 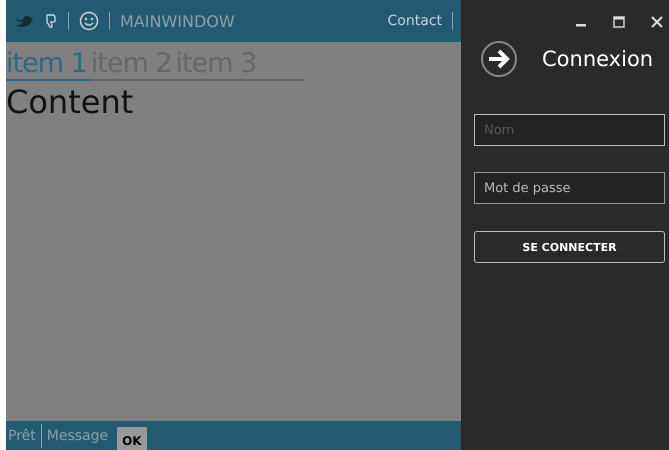 I want to click on close-icon, so click(x=657, y=22).